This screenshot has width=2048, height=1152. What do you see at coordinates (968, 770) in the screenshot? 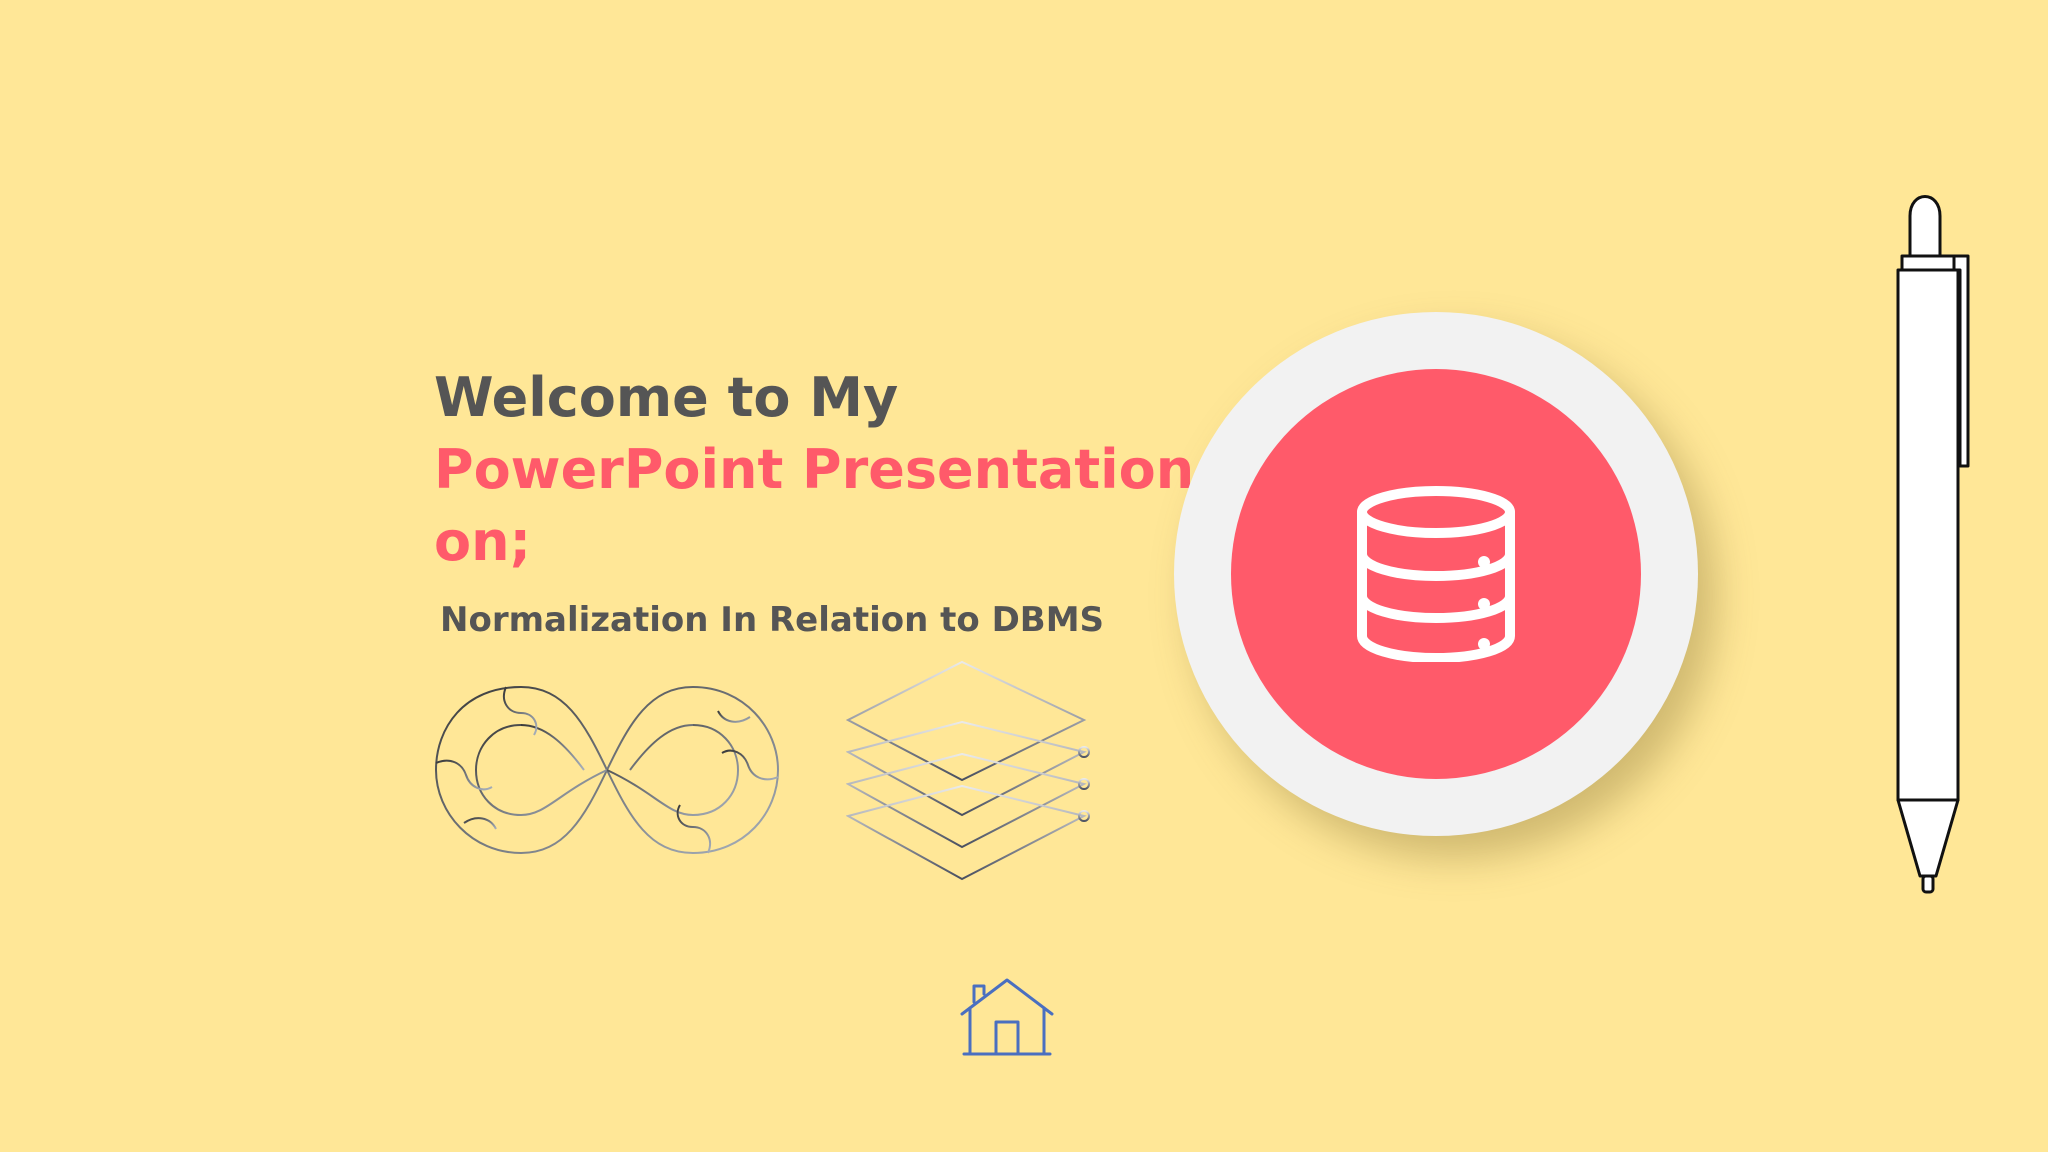
I see `layers-icon` at bounding box center [968, 770].